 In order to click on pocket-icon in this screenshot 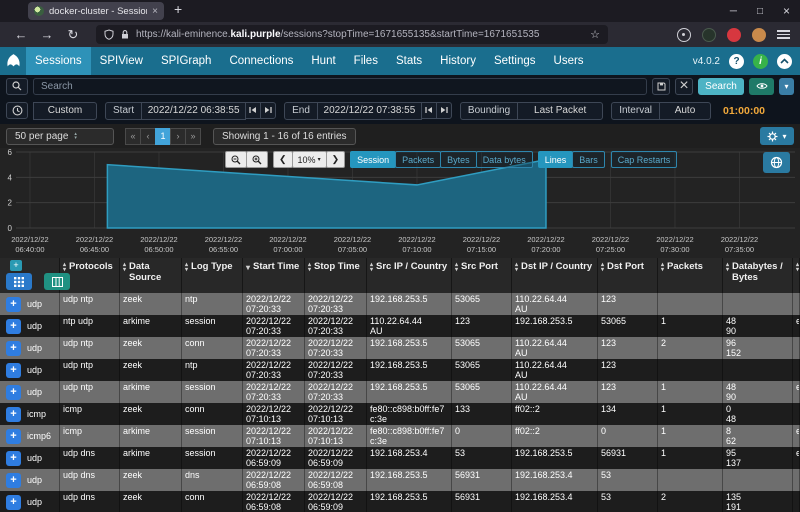, I will do `click(684, 34)`.